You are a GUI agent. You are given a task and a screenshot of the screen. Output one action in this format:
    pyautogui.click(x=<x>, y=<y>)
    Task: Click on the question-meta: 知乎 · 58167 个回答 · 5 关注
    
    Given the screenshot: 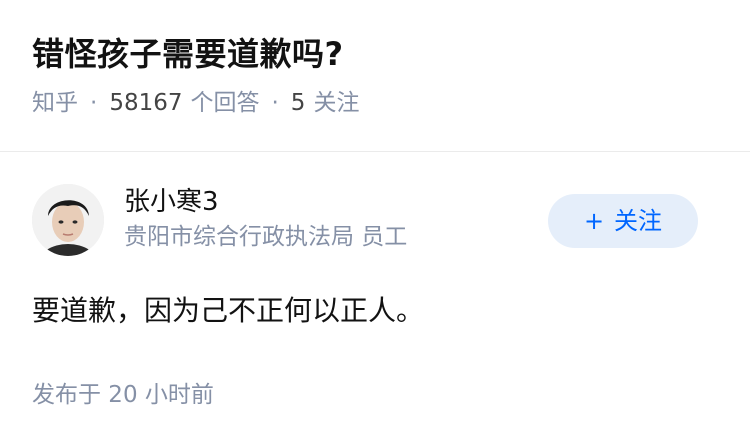 What is the action you would take?
    pyautogui.click(x=377, y=103)
    